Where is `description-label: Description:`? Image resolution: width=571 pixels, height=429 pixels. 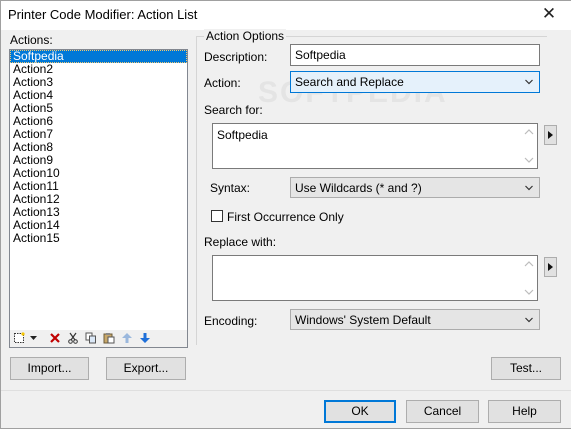
description-label: Description: is located at coordinates (236, 57).